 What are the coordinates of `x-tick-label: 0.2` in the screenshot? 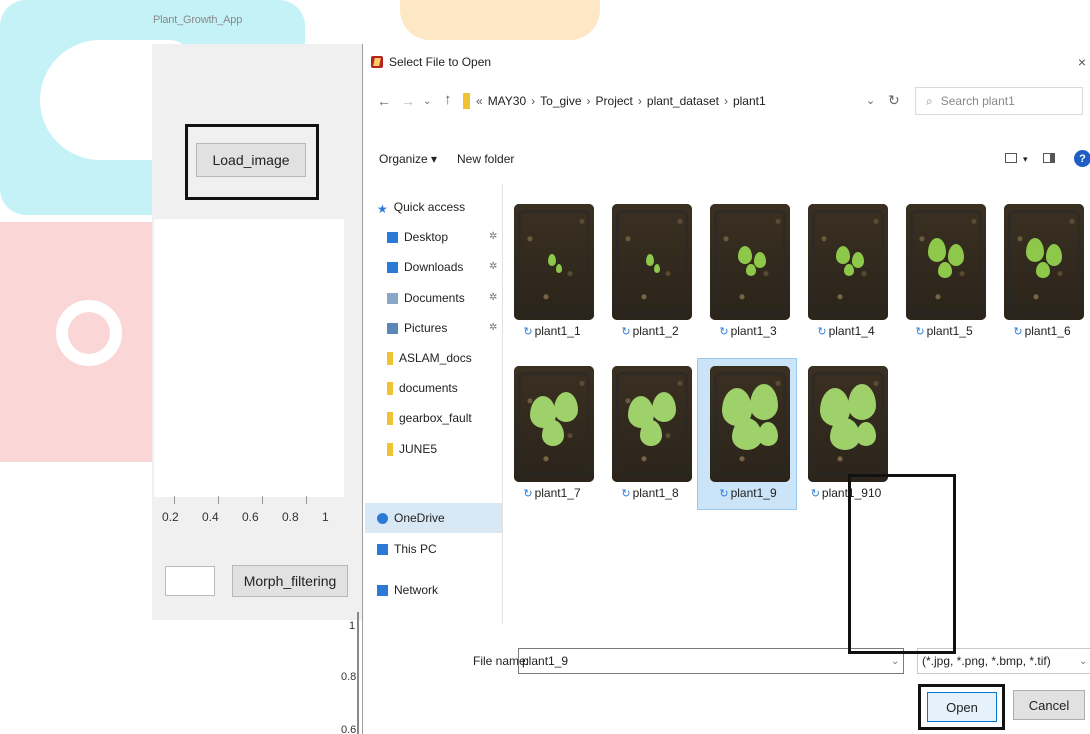 It's located at (170, 517).